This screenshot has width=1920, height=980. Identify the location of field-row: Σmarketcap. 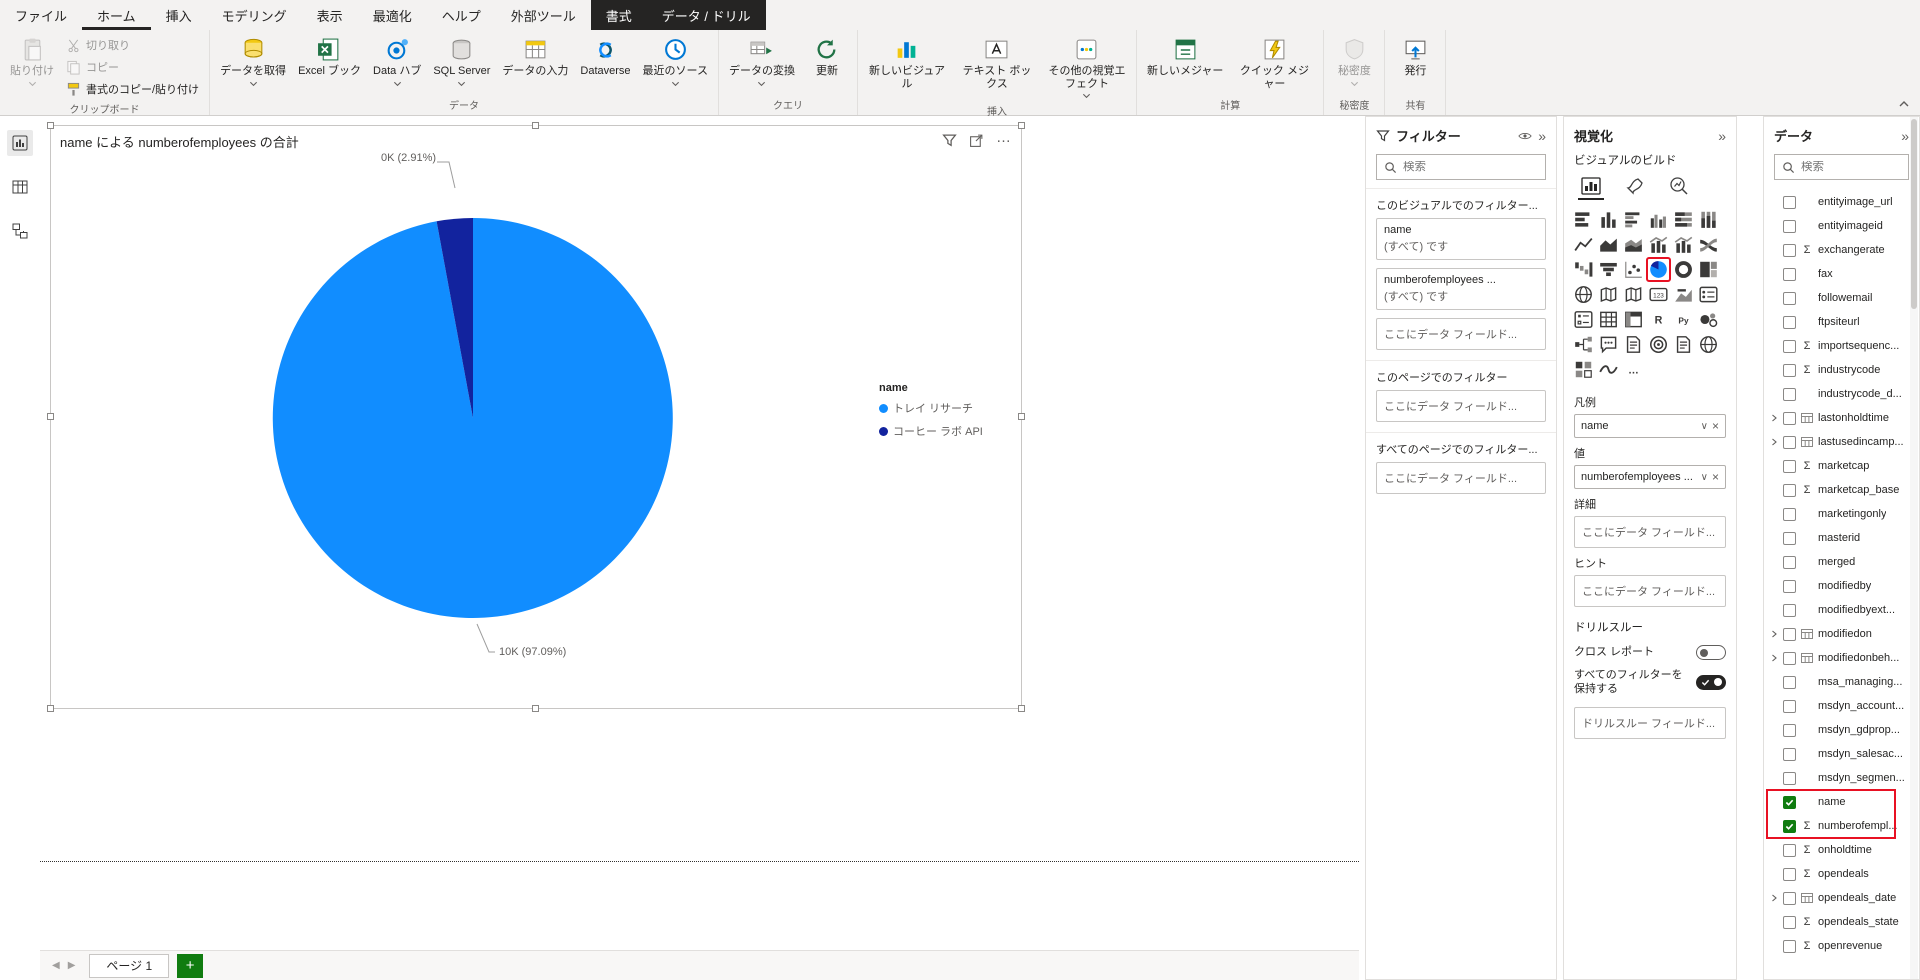
(1841, 466).